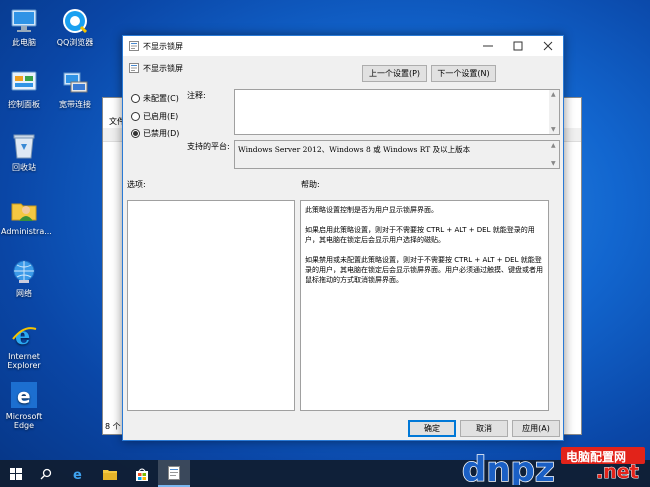 This screenshot has width=650, height=487. Describe the element at coordinates (75, 21) in the screenshot. I see `qq-browser-icon` at that location.